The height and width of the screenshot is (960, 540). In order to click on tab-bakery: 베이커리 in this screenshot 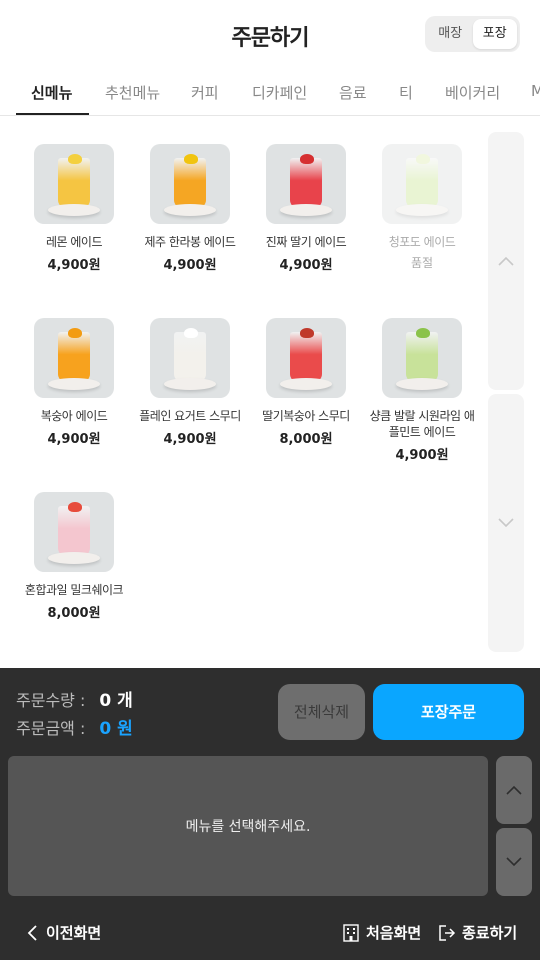, I will do `click(472, 92)`.